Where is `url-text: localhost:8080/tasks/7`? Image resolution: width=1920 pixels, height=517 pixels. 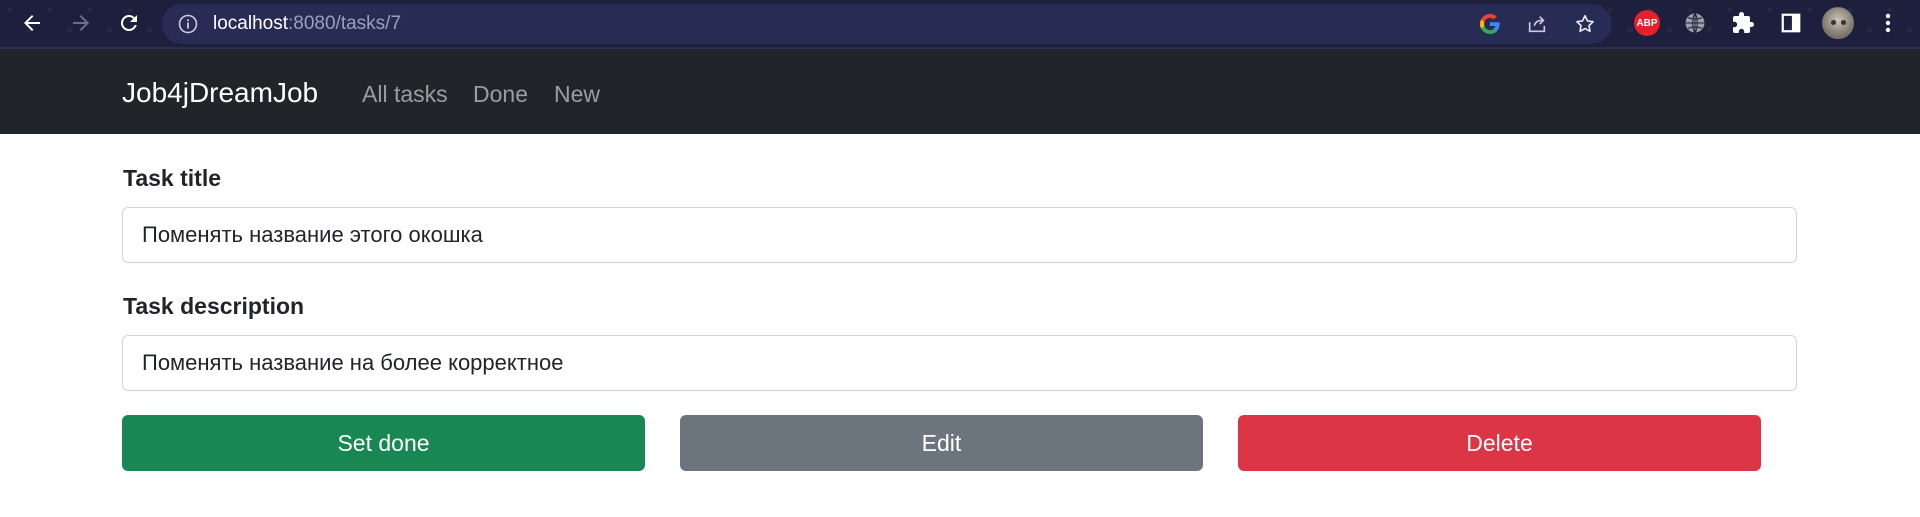
url-text: localhost:8080/tasks/7 is located at coordinates (307, 24).